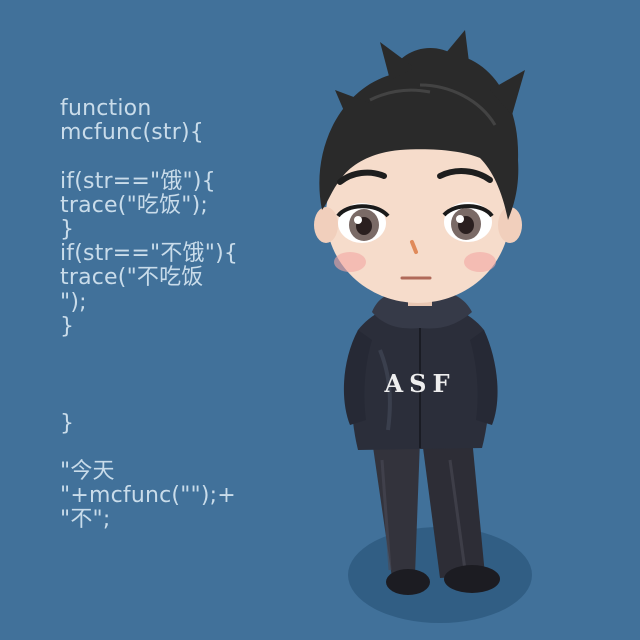 This screenshot has width=640, height=640. Describe the element at coordinates (420, 383) in the screenshot. I see `jacket-logo: ASF` at that location.